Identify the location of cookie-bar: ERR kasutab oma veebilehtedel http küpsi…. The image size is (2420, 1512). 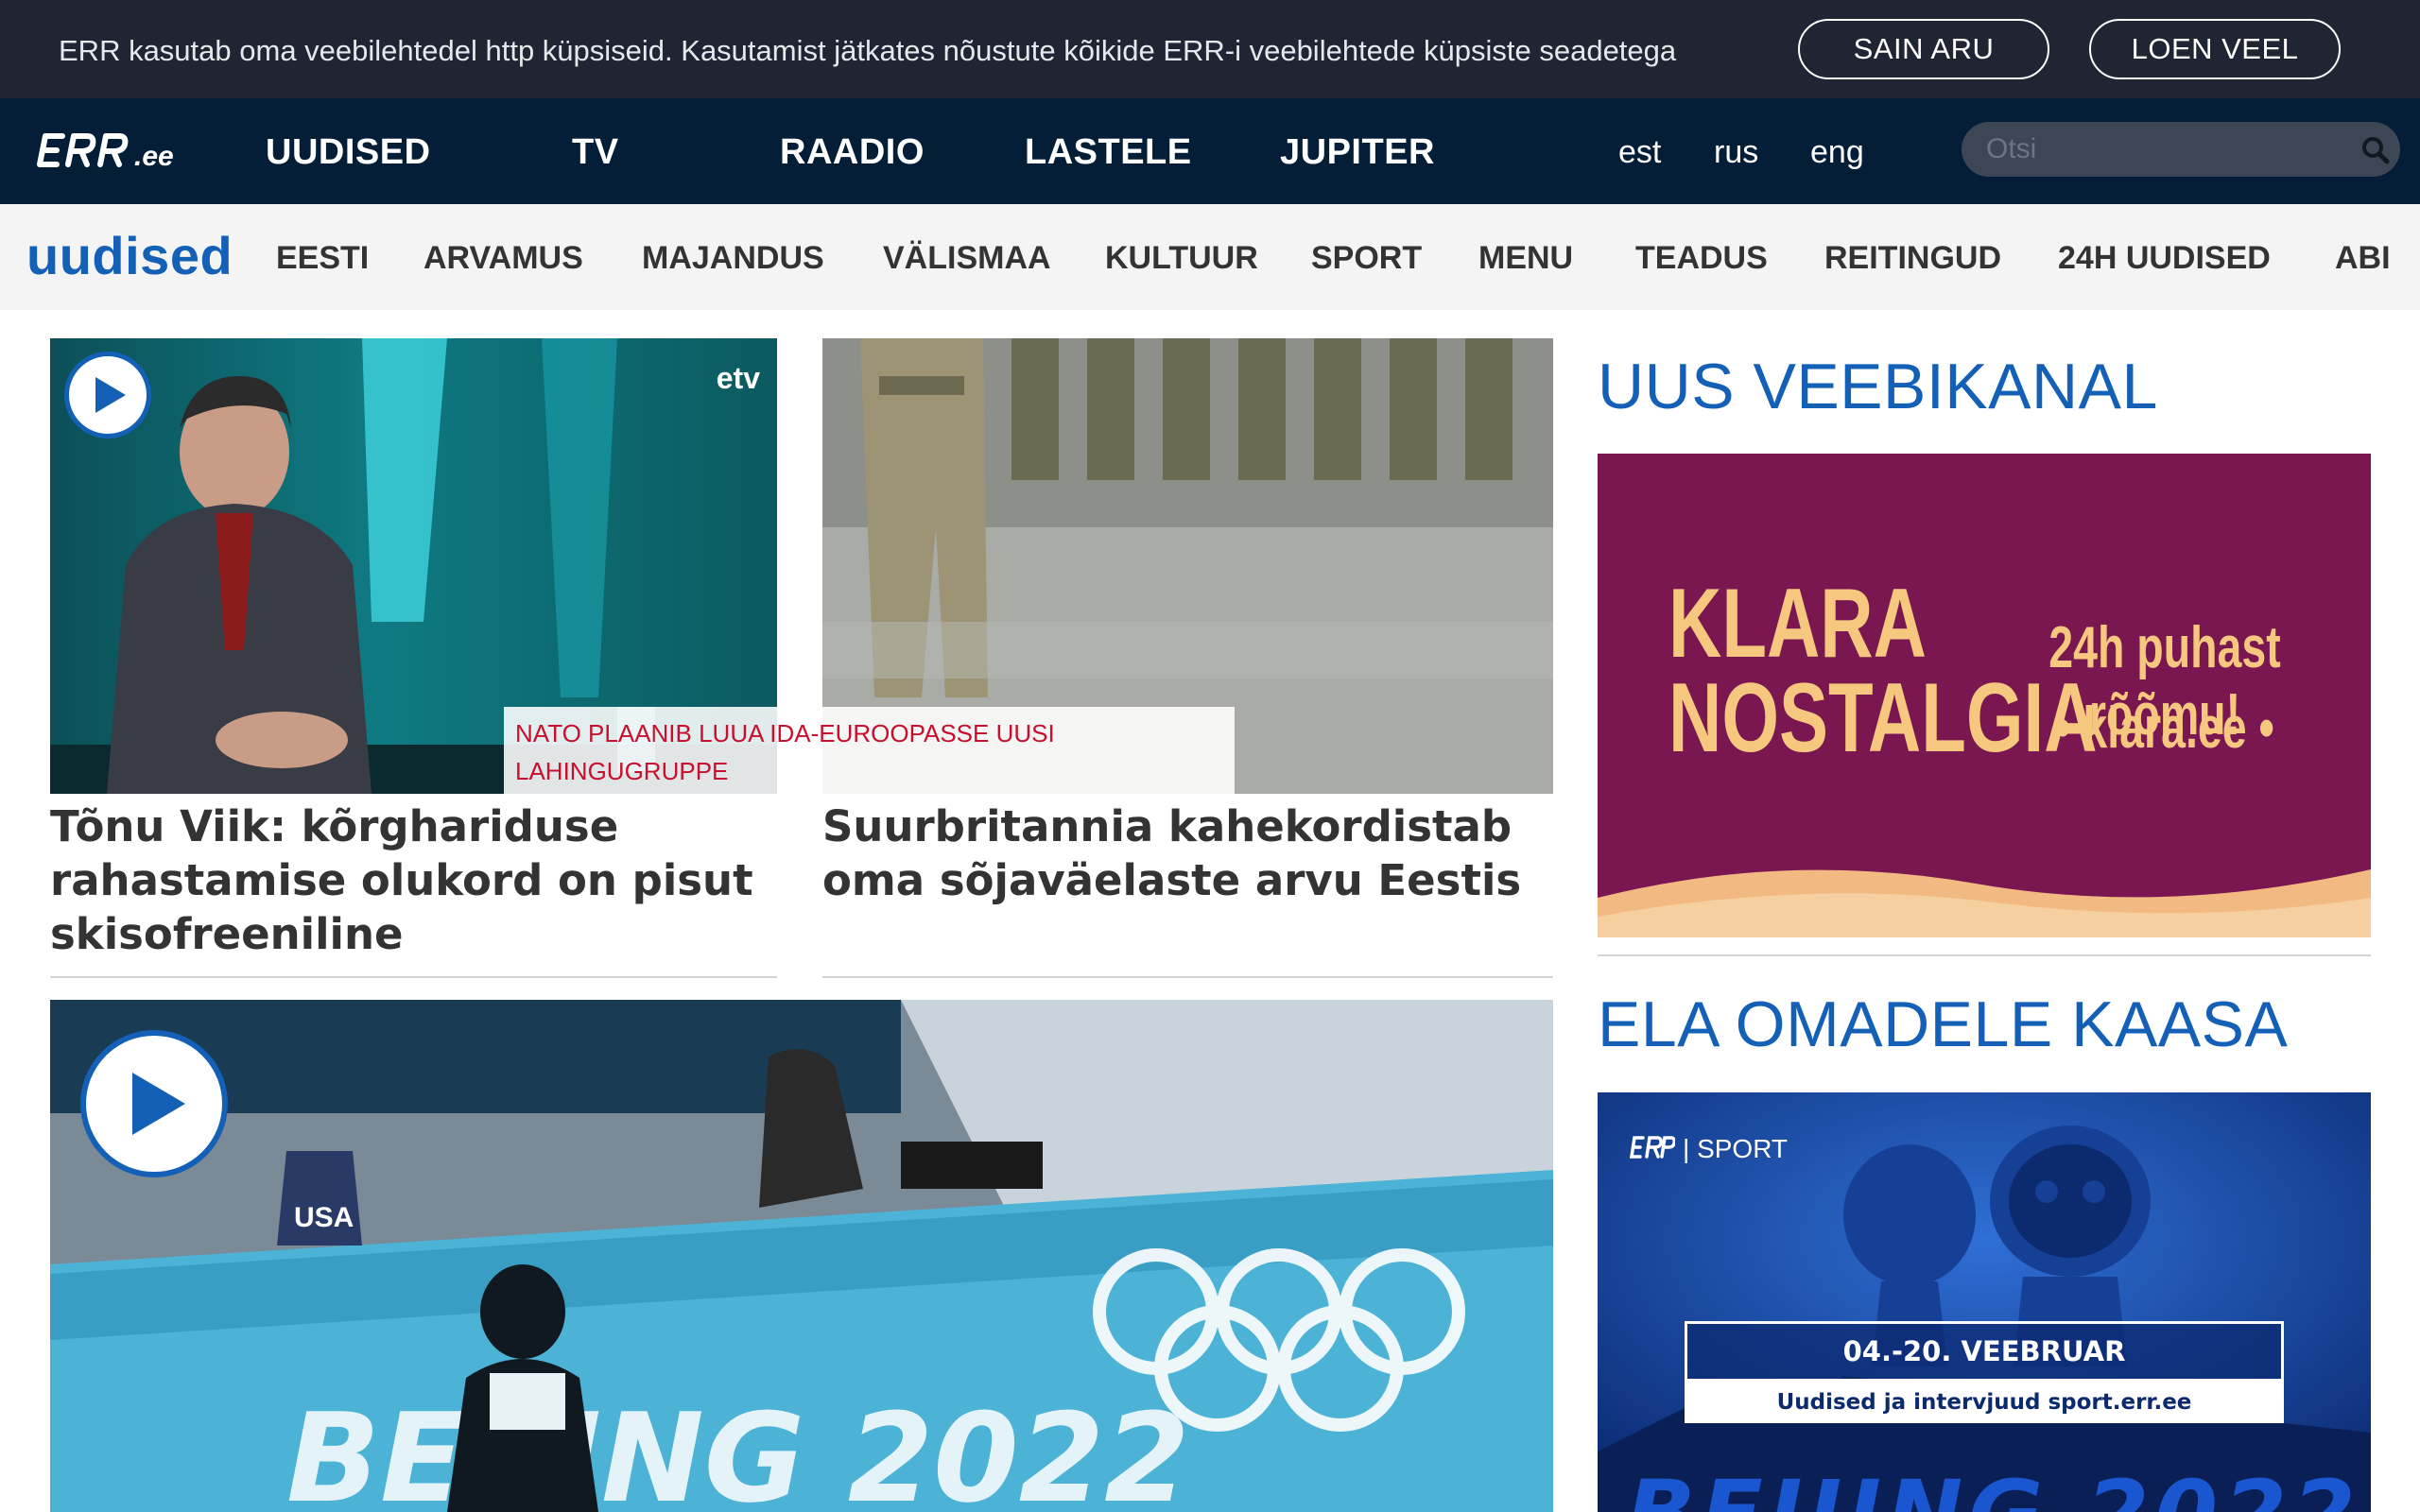
(1210, 49).